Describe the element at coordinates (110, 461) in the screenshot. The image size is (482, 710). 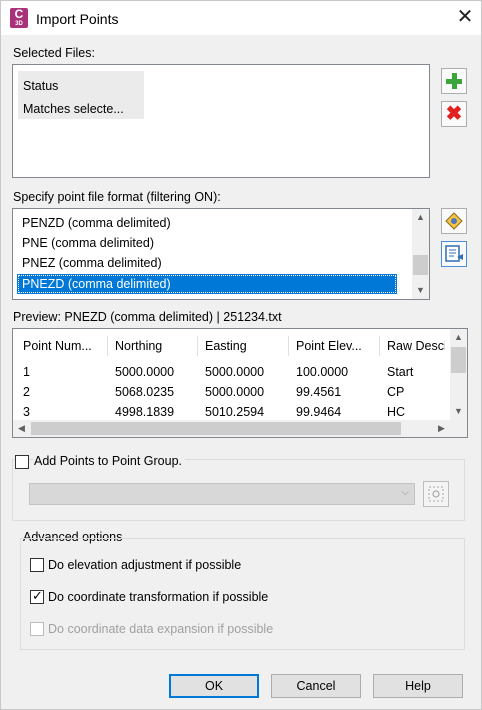
I see `add-to-point-group-label: Add Points to Point Group.` at that location.